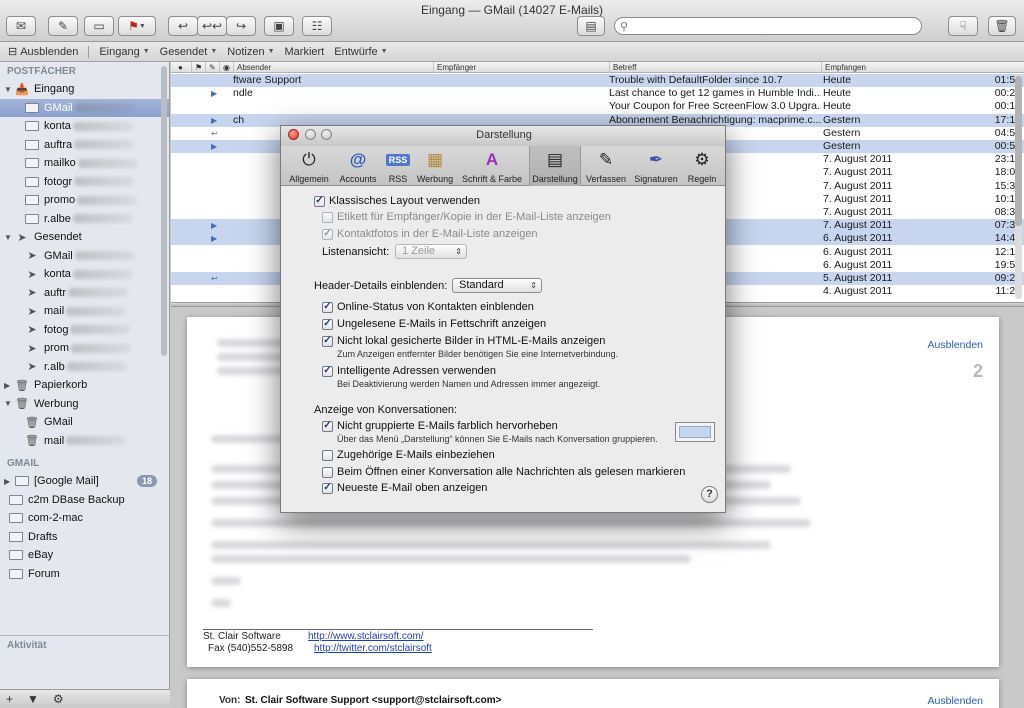 This screenshot has height=708, width=1024. I want to click on highlight-color-well, so click(695, 432).